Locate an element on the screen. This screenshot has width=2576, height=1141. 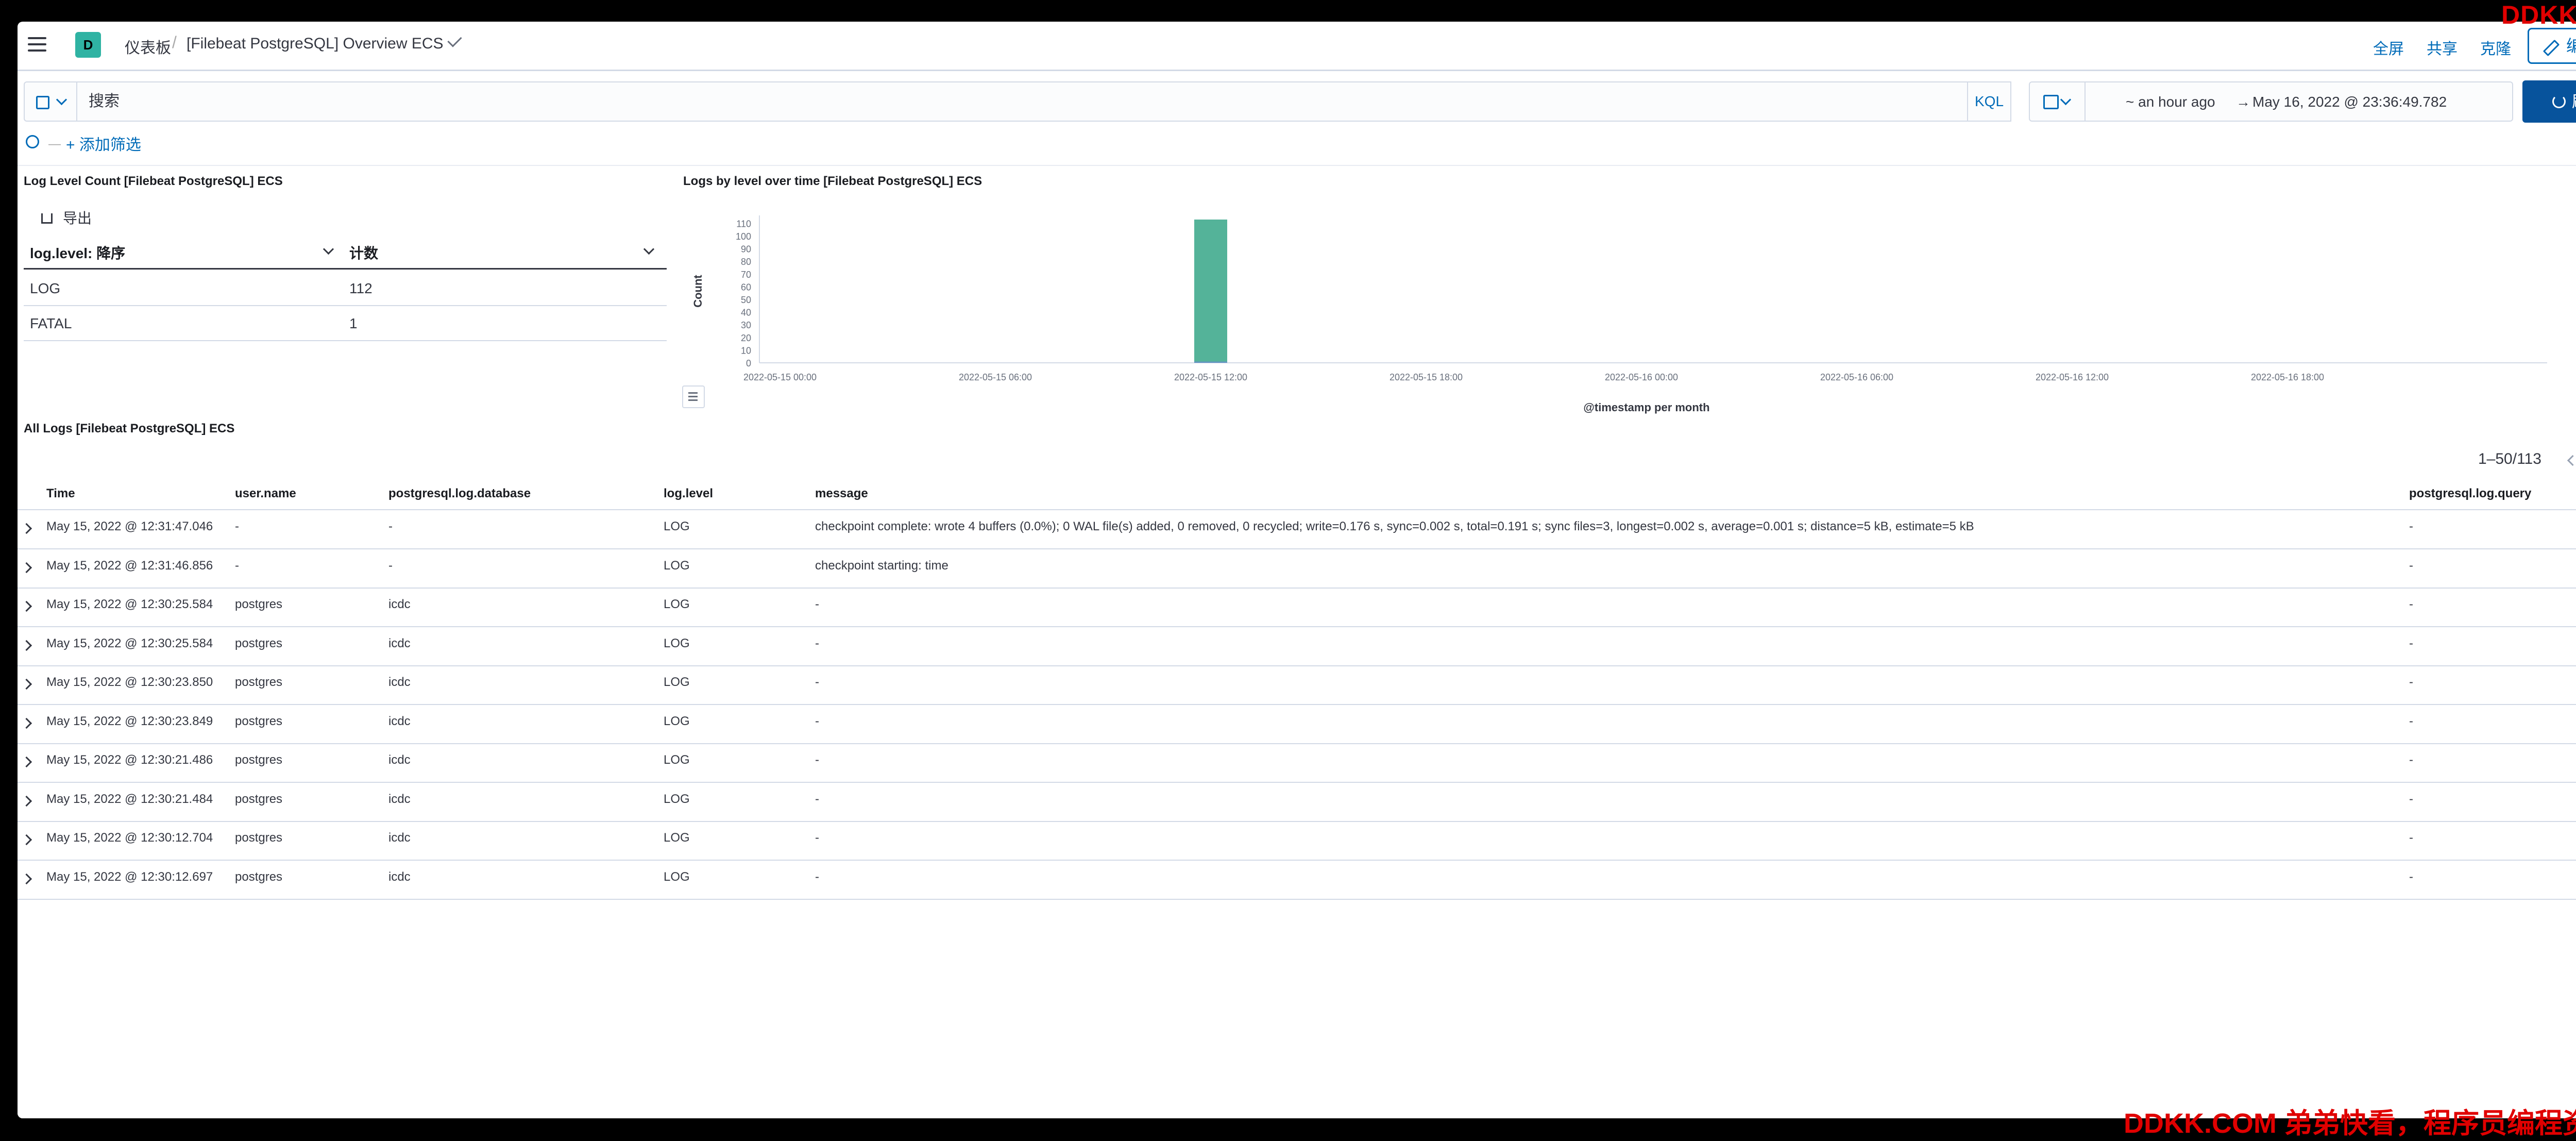
x-tick-label: 2022-05-15 06:00 is located at coordinates (995, 377).